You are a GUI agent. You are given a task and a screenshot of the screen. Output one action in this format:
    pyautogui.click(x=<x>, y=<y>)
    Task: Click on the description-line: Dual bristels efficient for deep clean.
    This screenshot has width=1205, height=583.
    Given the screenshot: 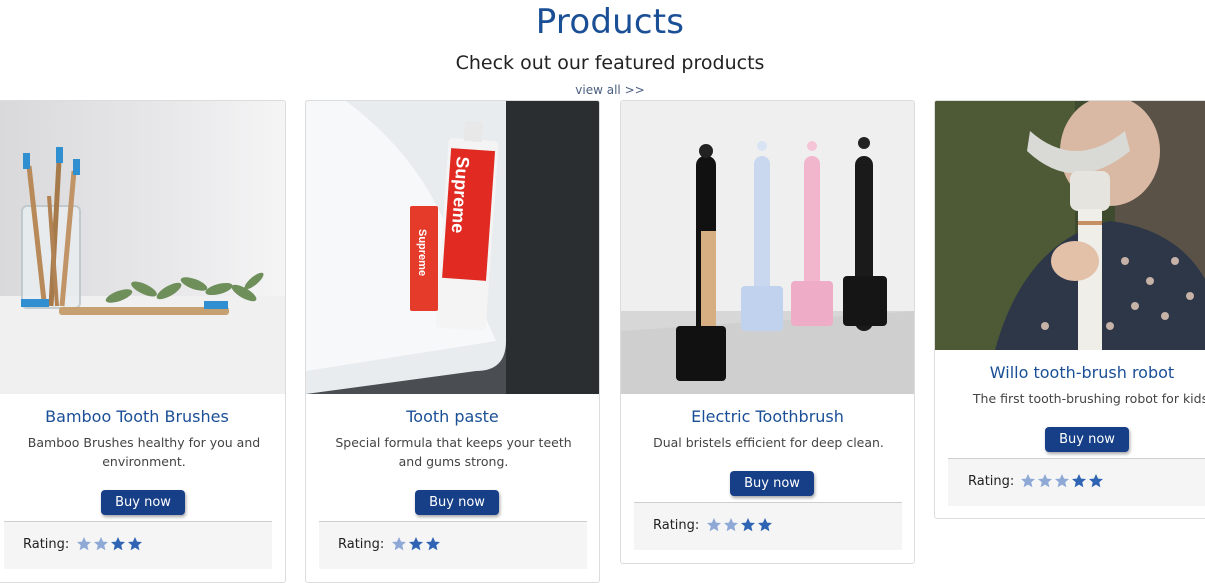 What is the action you would take?
    pyautogui.click(x=768, y=442)
    